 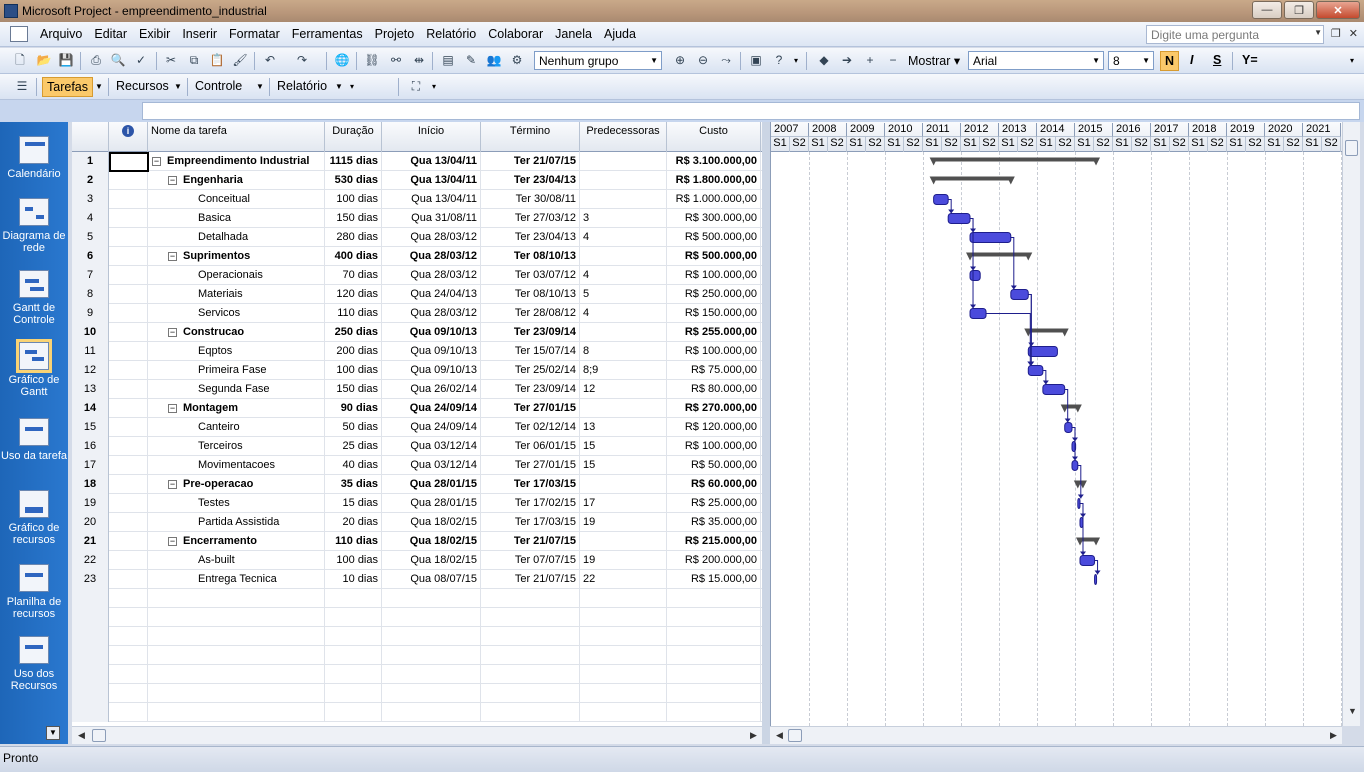 What do you see at coordinates (254, 34) in the screenshot?
I see `menu-formatar: Formatar` at bounding box center [254, 34].